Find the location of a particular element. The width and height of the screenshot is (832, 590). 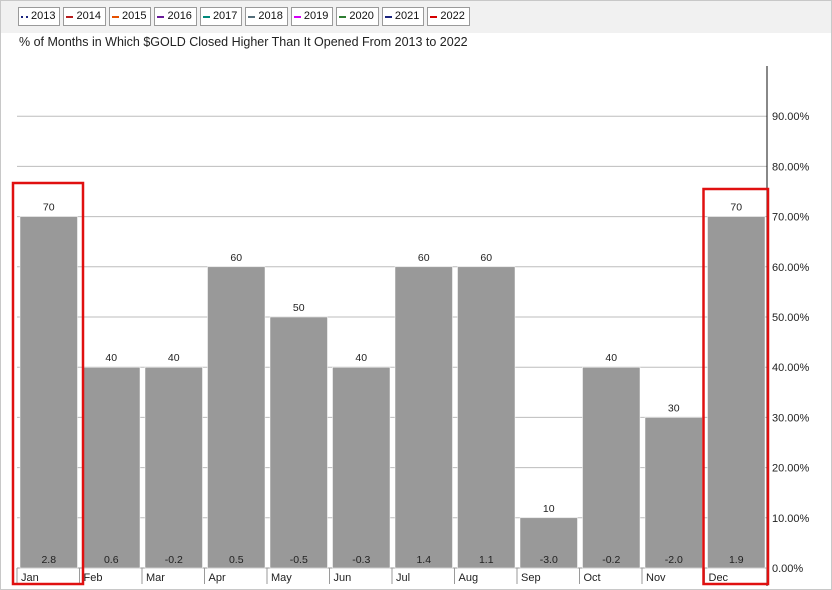

bar-jan is located at coordinates (48, 392).